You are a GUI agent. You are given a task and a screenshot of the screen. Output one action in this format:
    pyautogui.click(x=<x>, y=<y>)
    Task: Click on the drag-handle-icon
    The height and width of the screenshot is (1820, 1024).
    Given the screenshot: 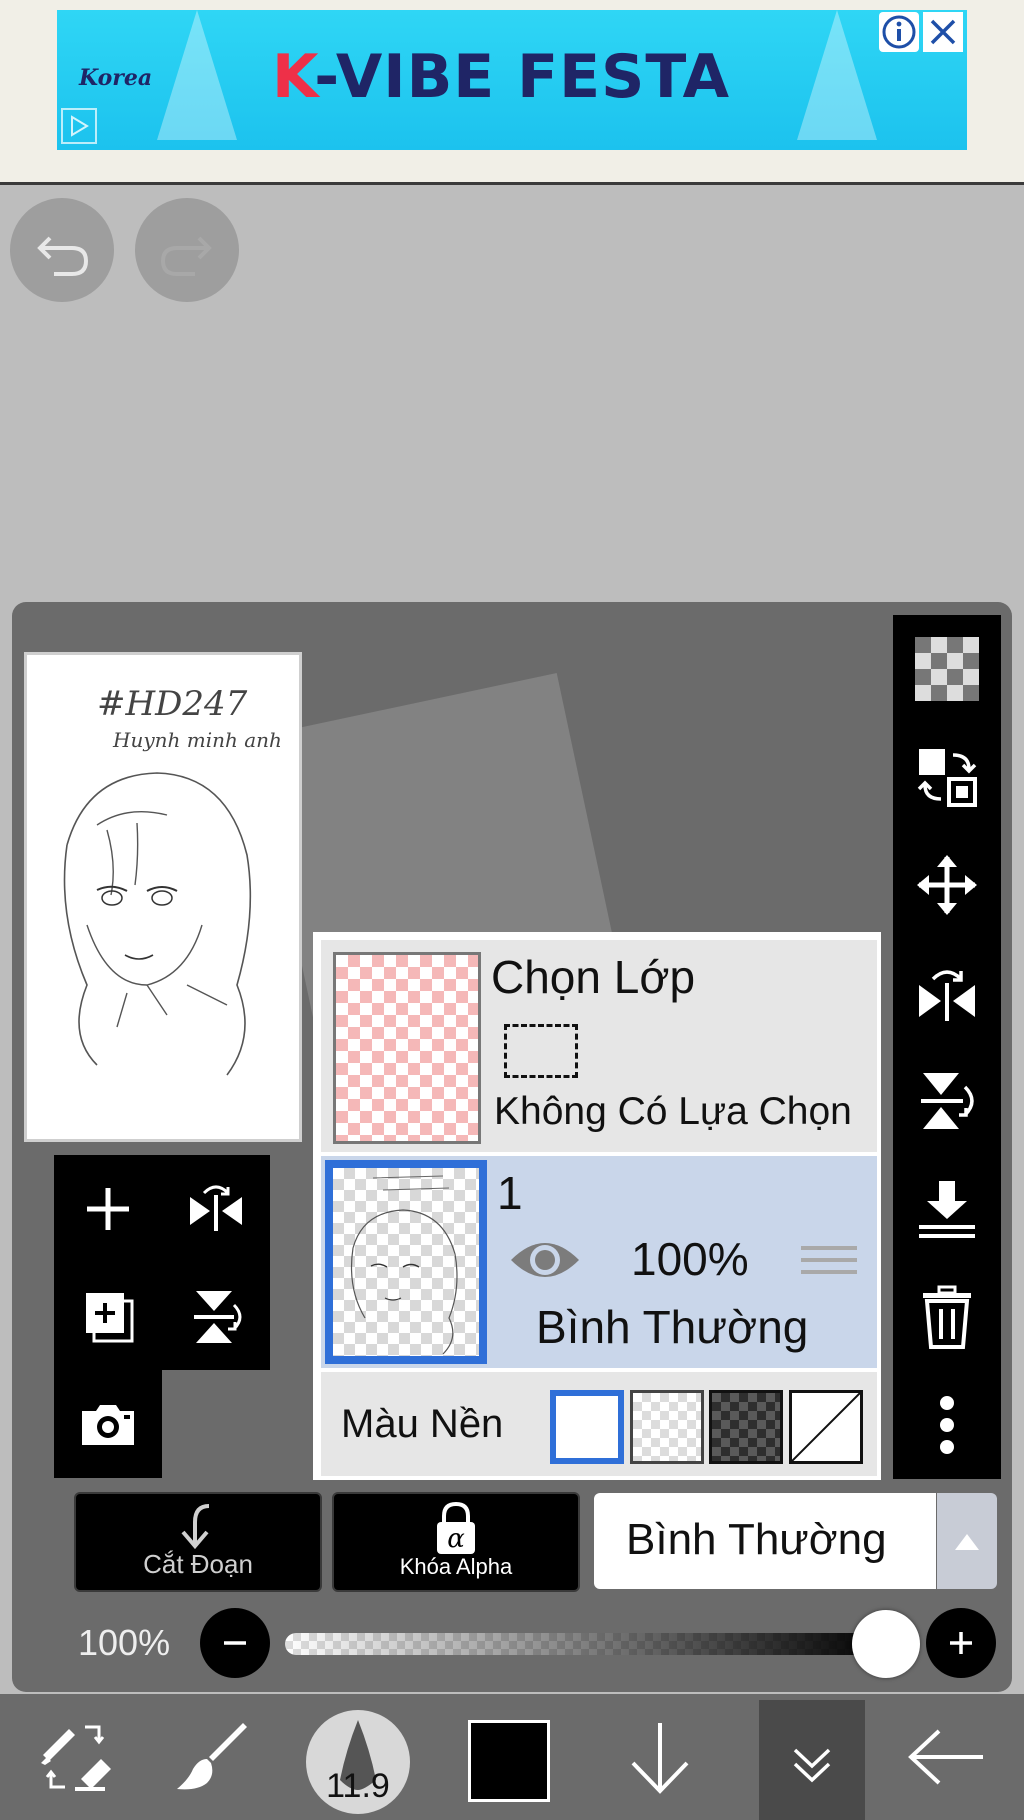 What is the action you would take?
    pyautogui.click(x=829, y=1266)
    